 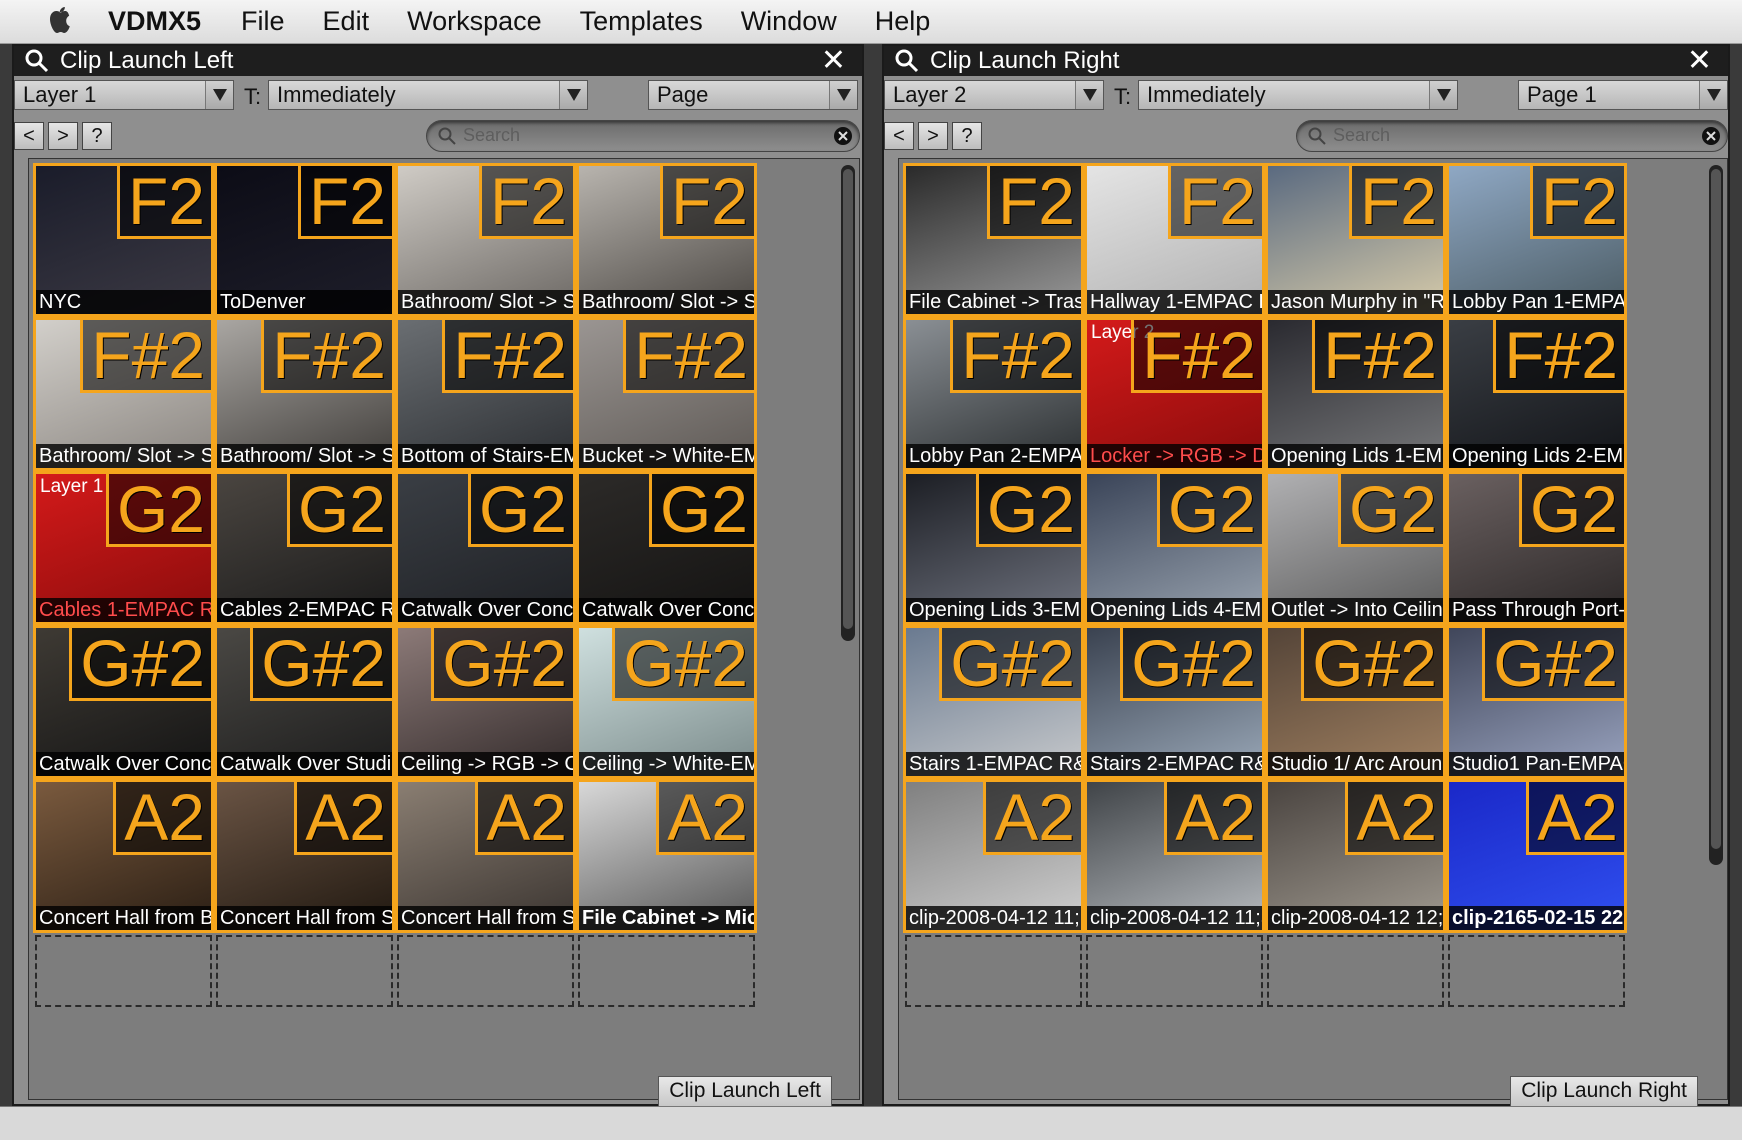 What do you see at coordinates (666, 702) in the screenshot?
I see `clip-cell: G#2 Ceiling -> White-EM` at bounding box center [666, 702].